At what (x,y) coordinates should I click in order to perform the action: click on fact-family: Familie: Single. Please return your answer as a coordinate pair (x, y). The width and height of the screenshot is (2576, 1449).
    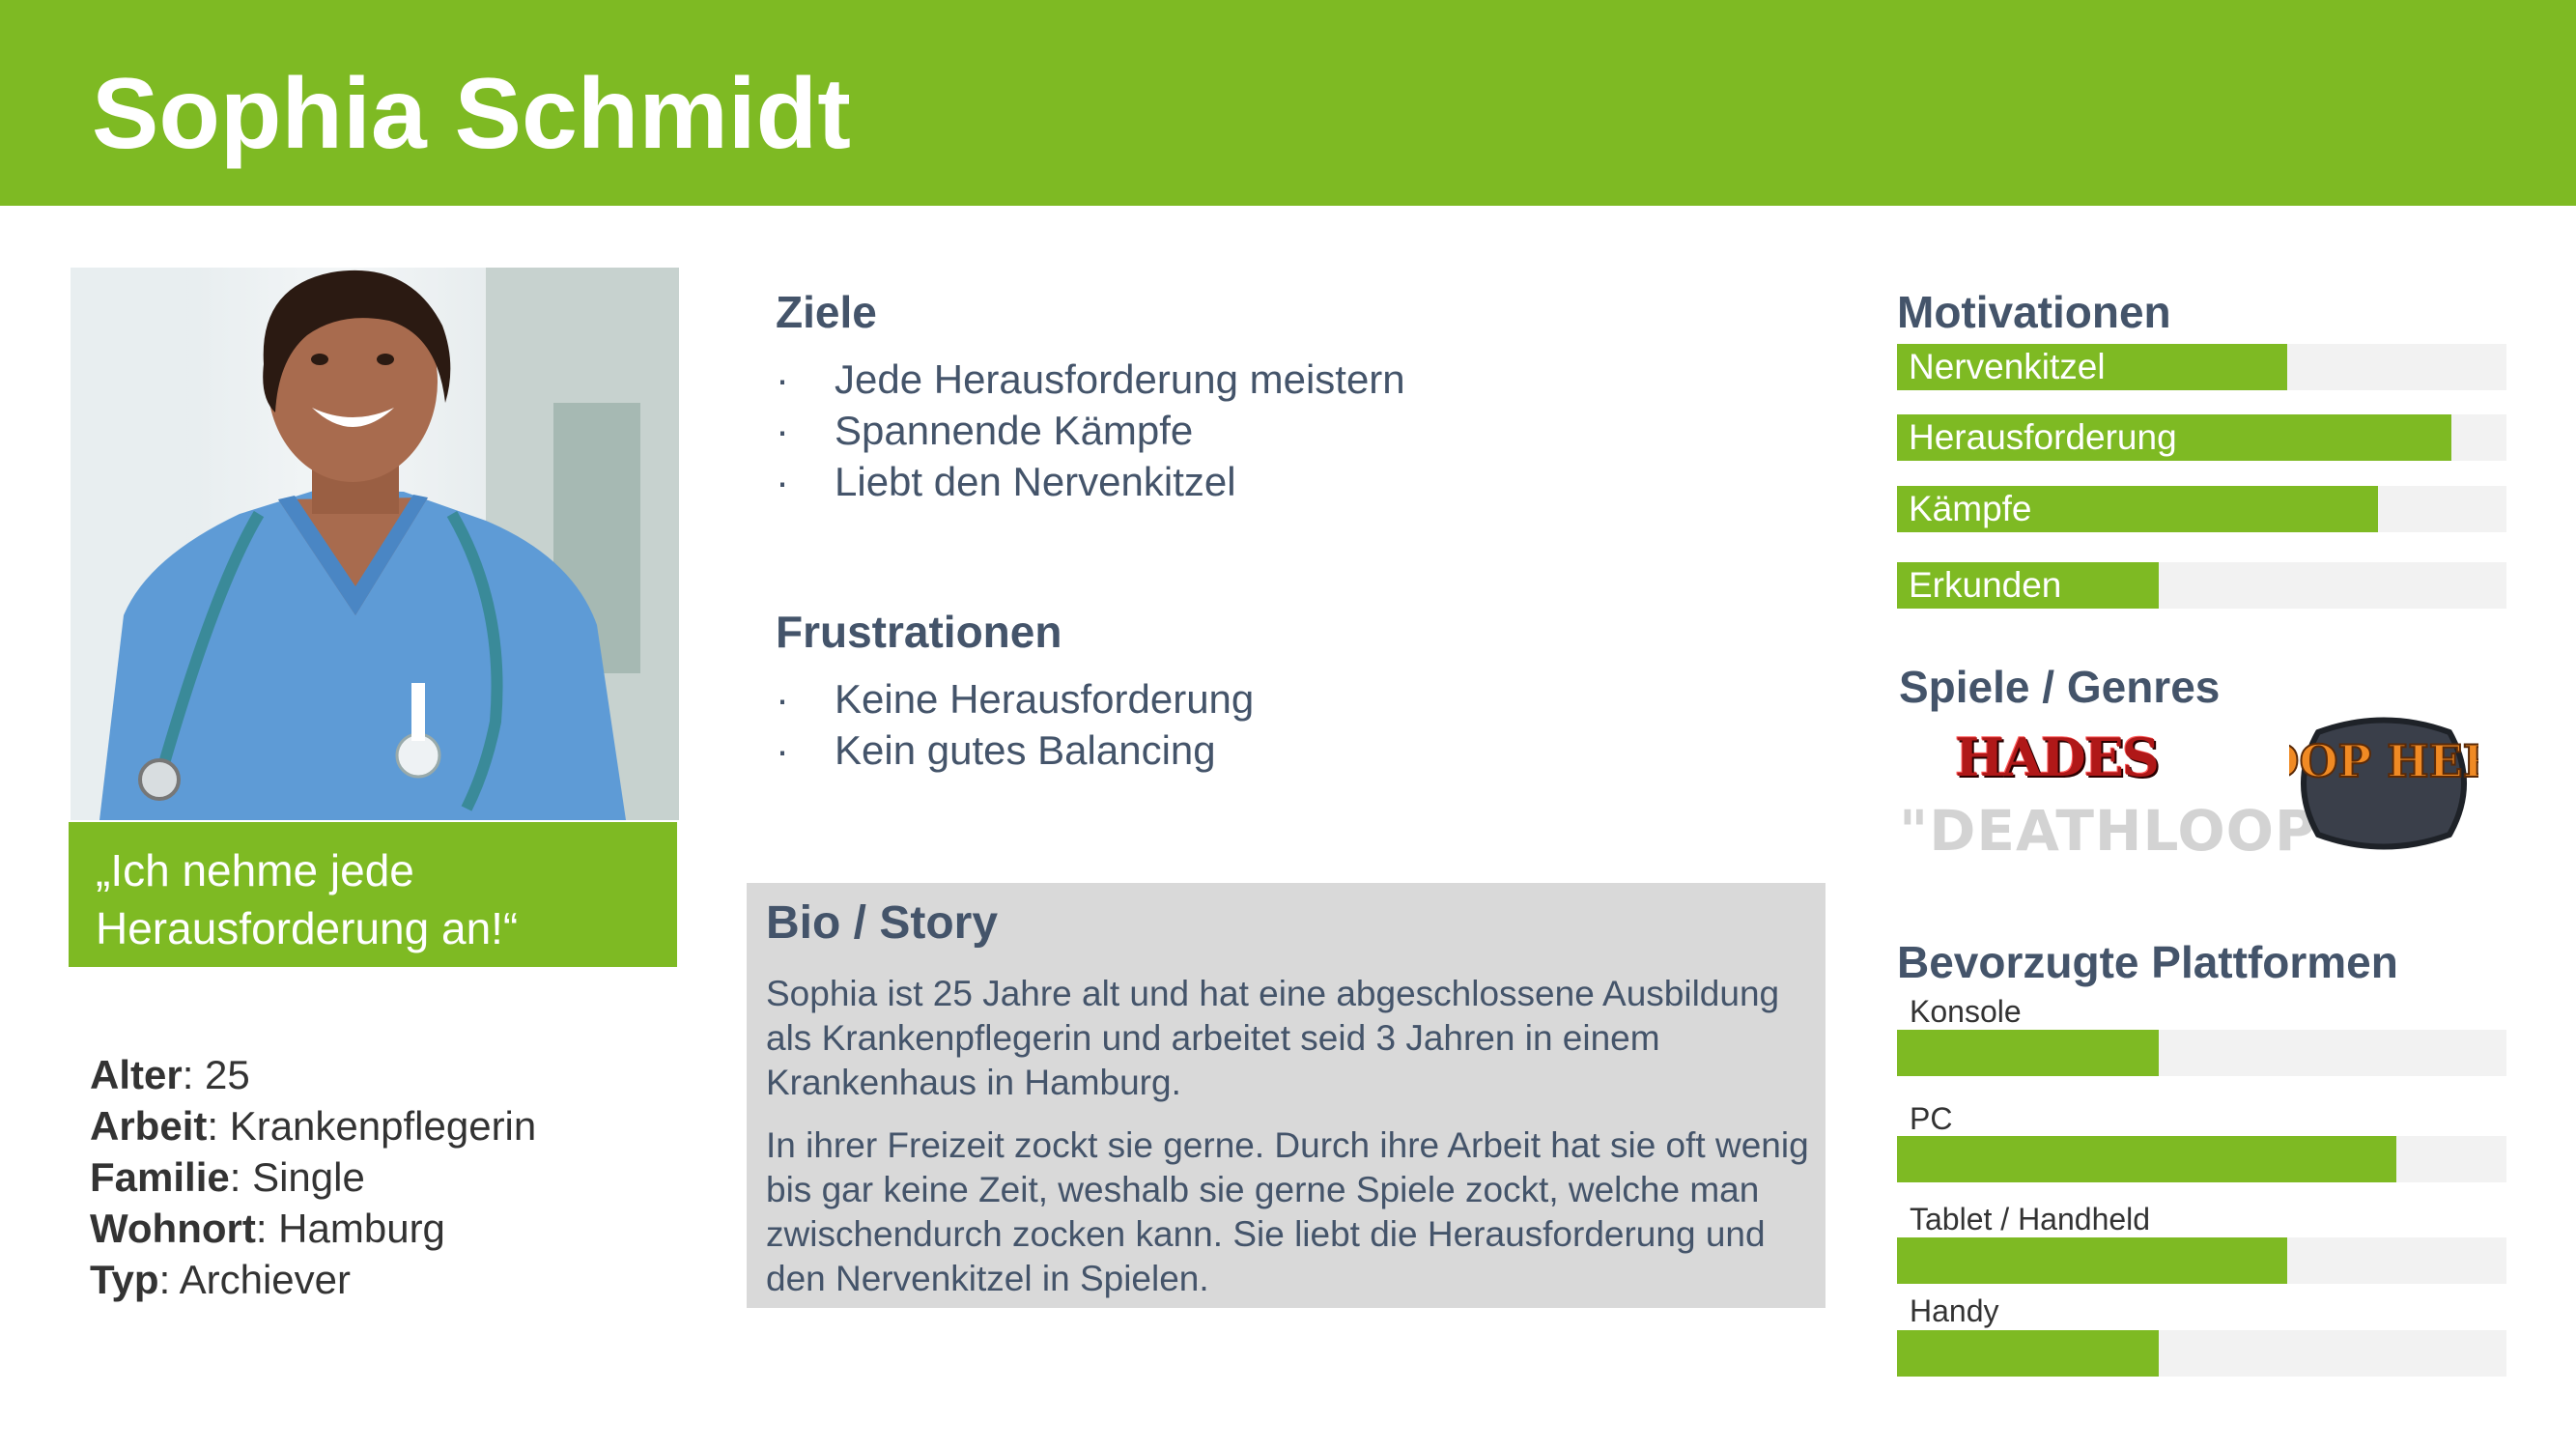
    Looking at the image, I should click on (227, 1177).